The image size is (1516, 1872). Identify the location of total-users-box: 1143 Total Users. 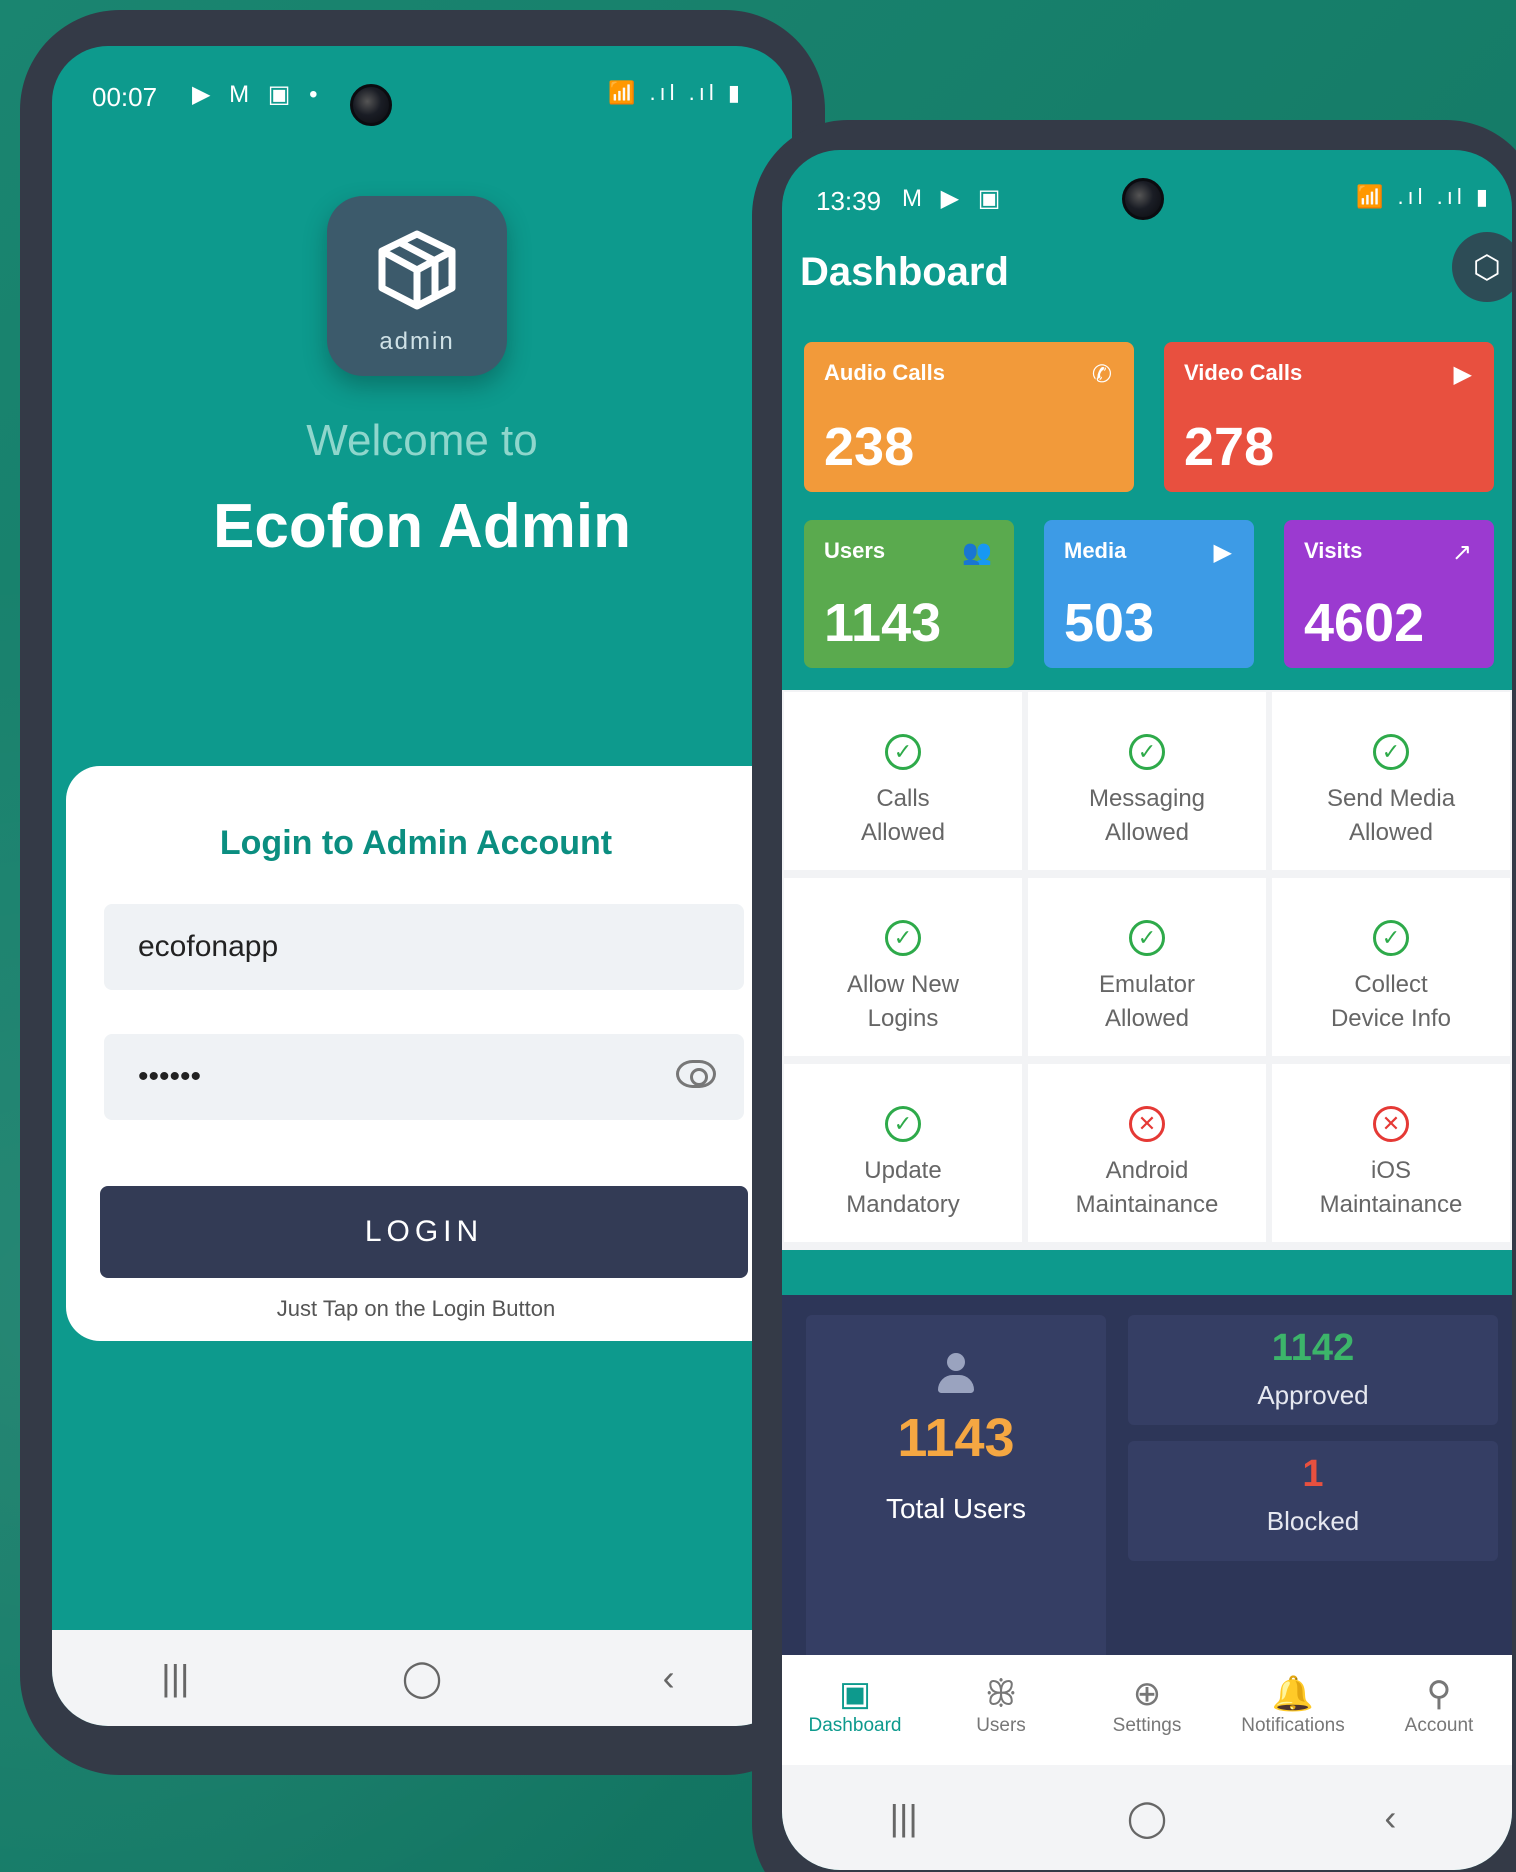
(956, 1495).